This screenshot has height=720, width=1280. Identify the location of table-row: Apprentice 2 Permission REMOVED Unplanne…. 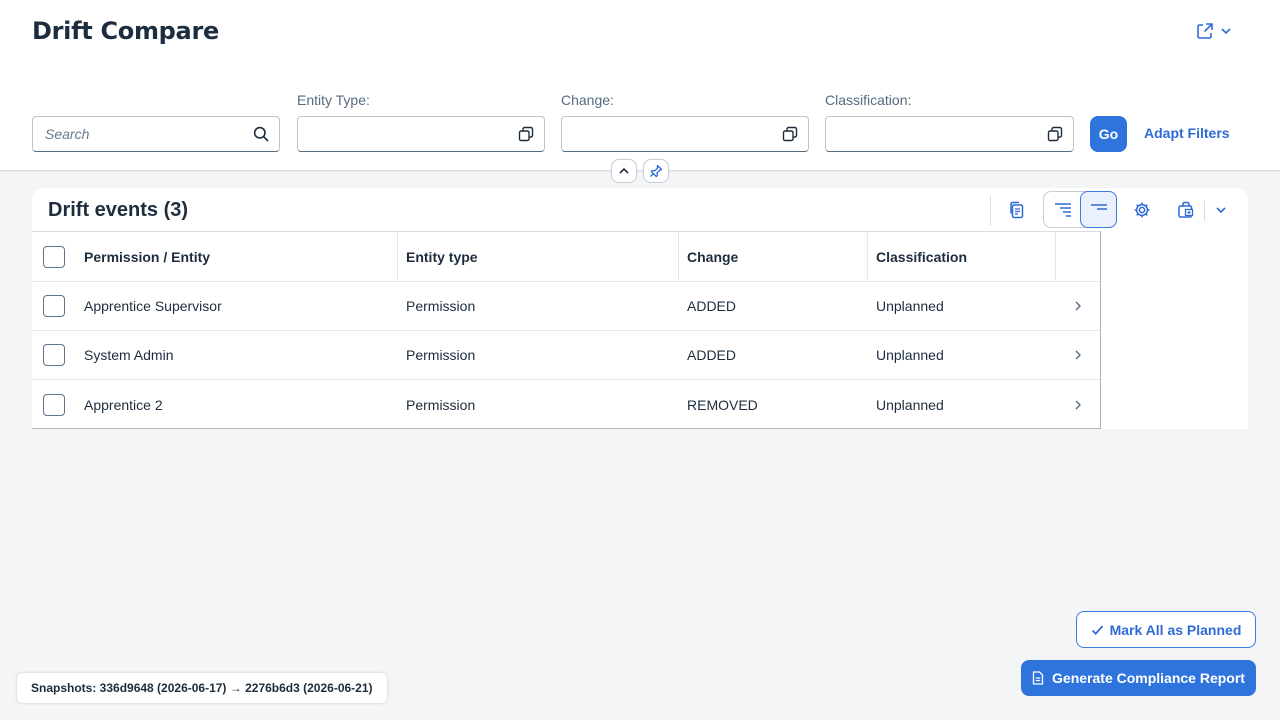
(566, 404).